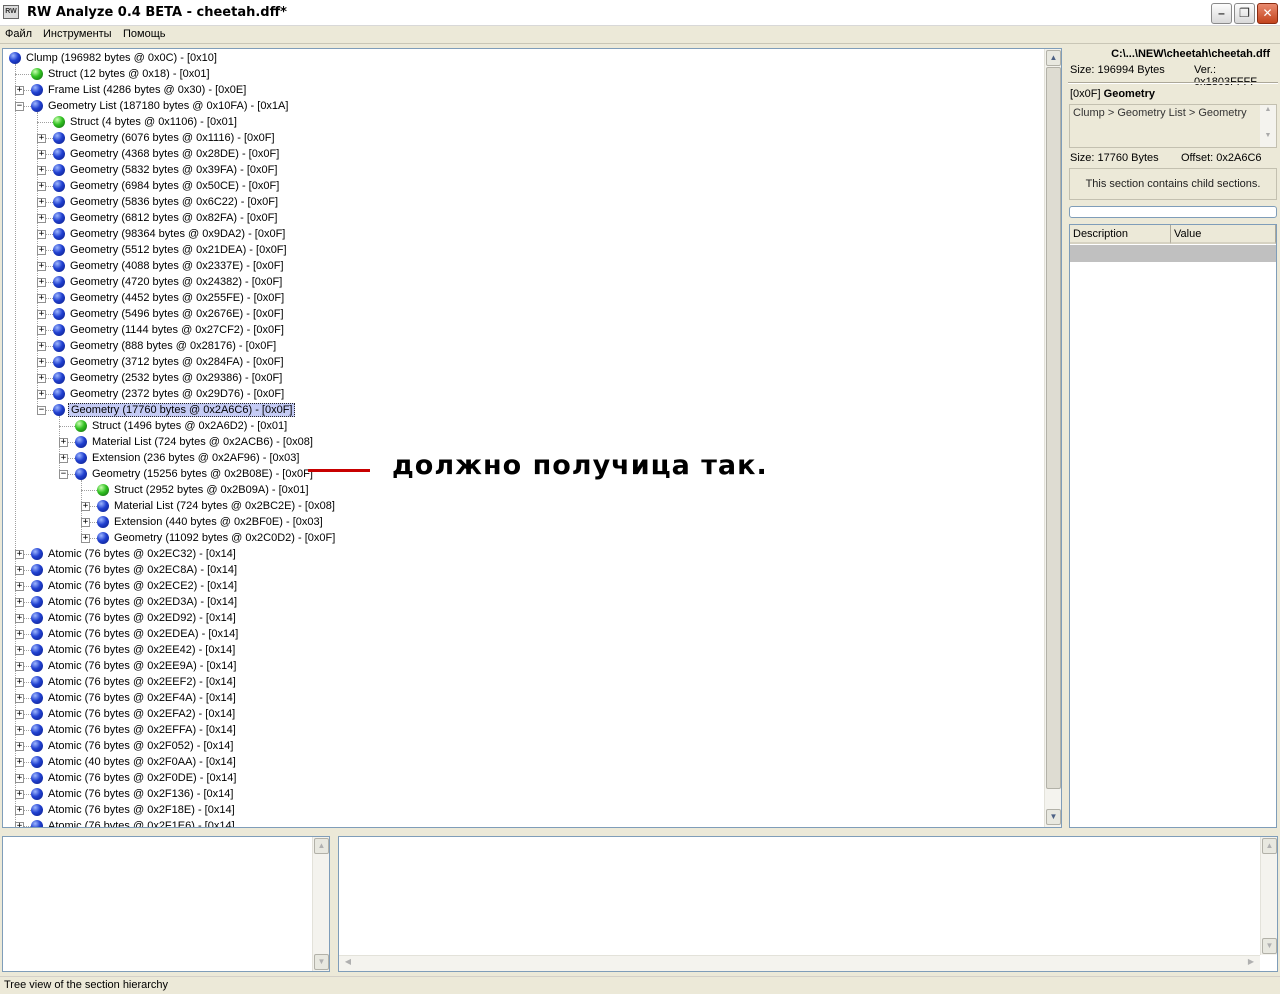  Describe the element at coordinates (174, 154) in the screenshot. I see `tree-node: Geometry (4368 bytes @ 0x28DE) - [0x0F]` at that location.